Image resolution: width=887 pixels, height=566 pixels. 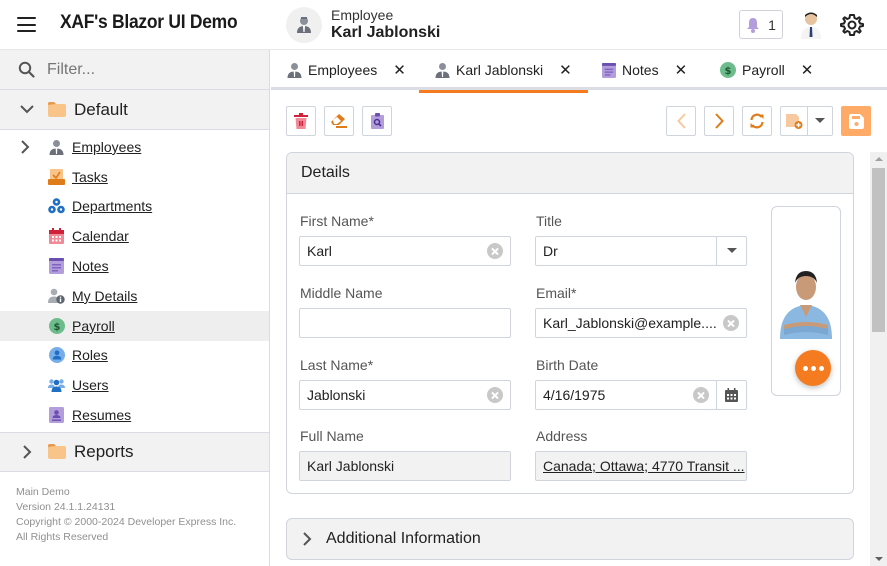 I want to click on scroll-thumb, so click(x=878, y=250).